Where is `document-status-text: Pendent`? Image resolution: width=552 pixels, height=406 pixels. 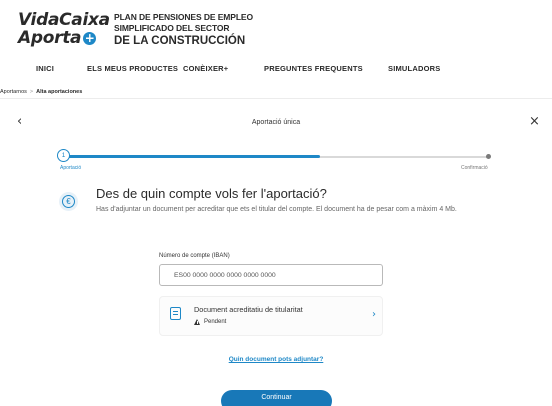 document-status-text: Pendent is located at coordinates (215, 322).